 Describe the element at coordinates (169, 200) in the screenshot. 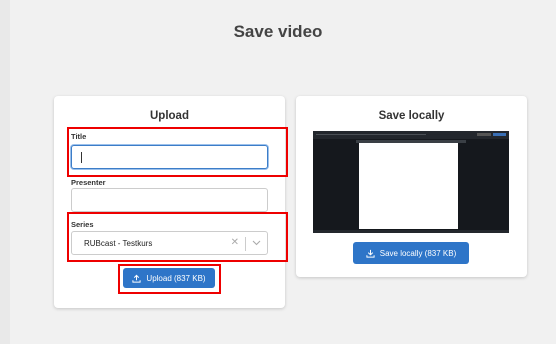

I see `presenter-input` at that location.